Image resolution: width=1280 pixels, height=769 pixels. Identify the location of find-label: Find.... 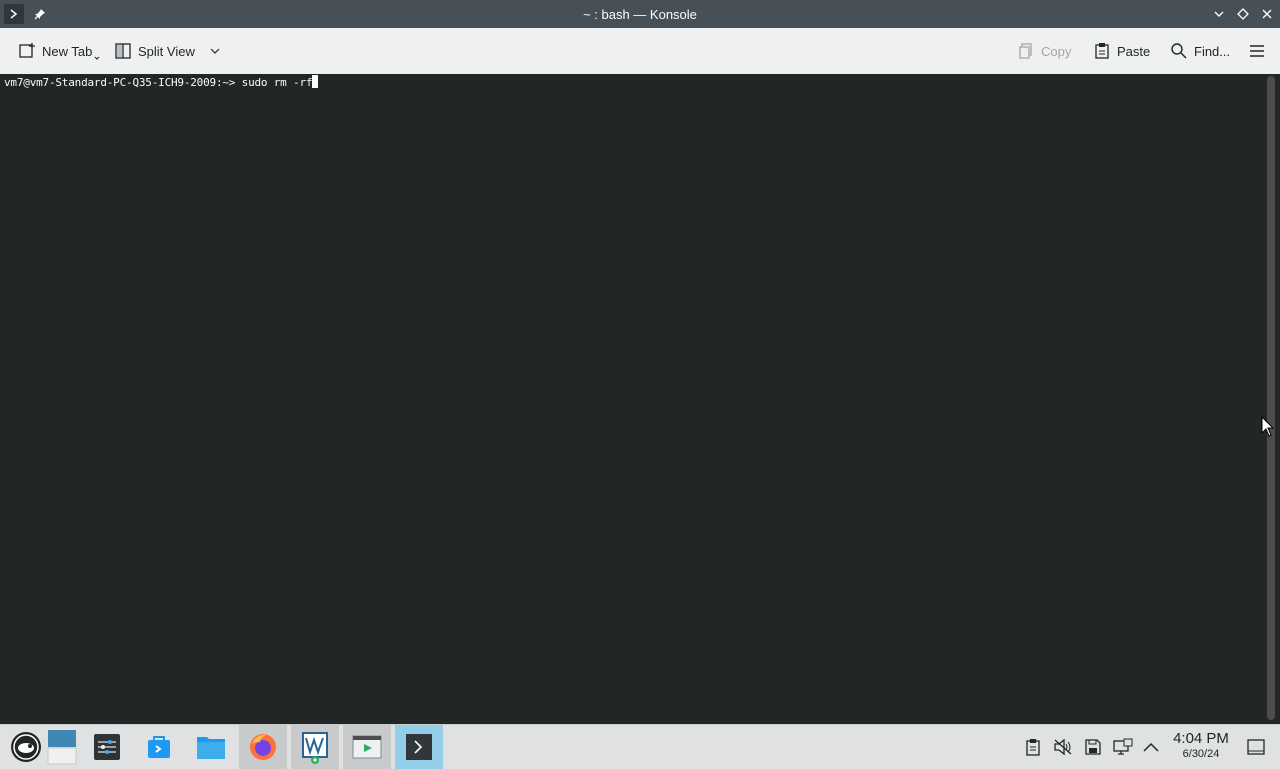
(1212, 51).